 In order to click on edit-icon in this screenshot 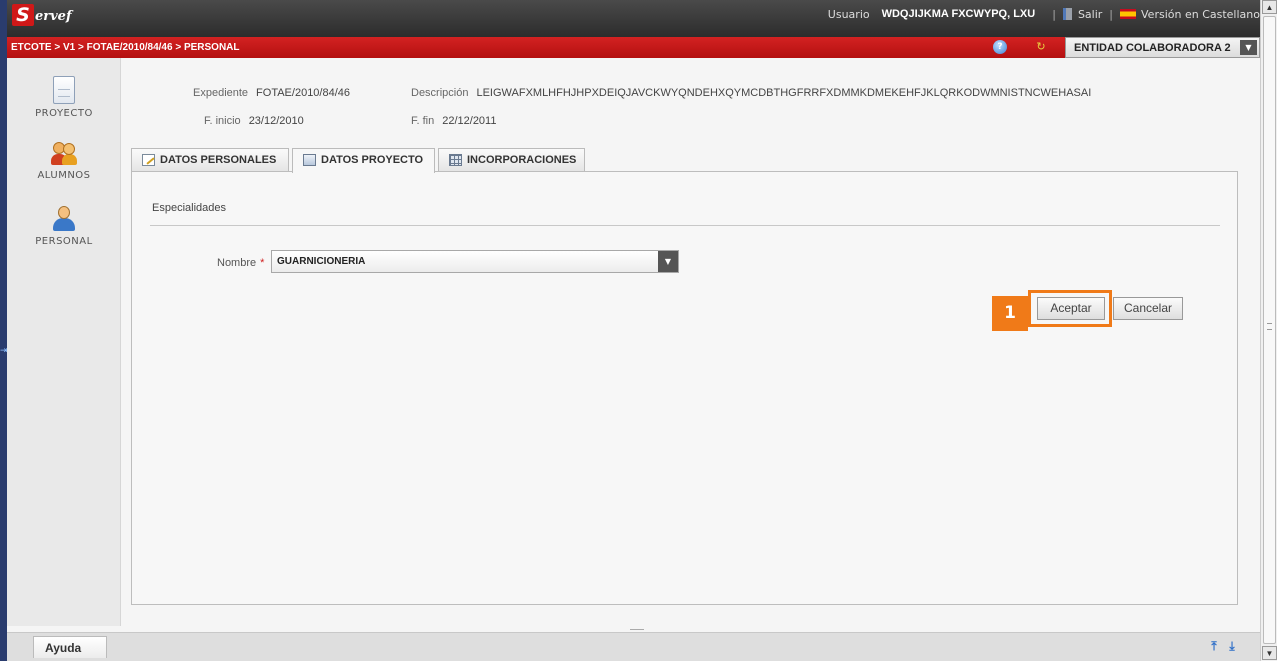, I will do `click(148, 160)`.